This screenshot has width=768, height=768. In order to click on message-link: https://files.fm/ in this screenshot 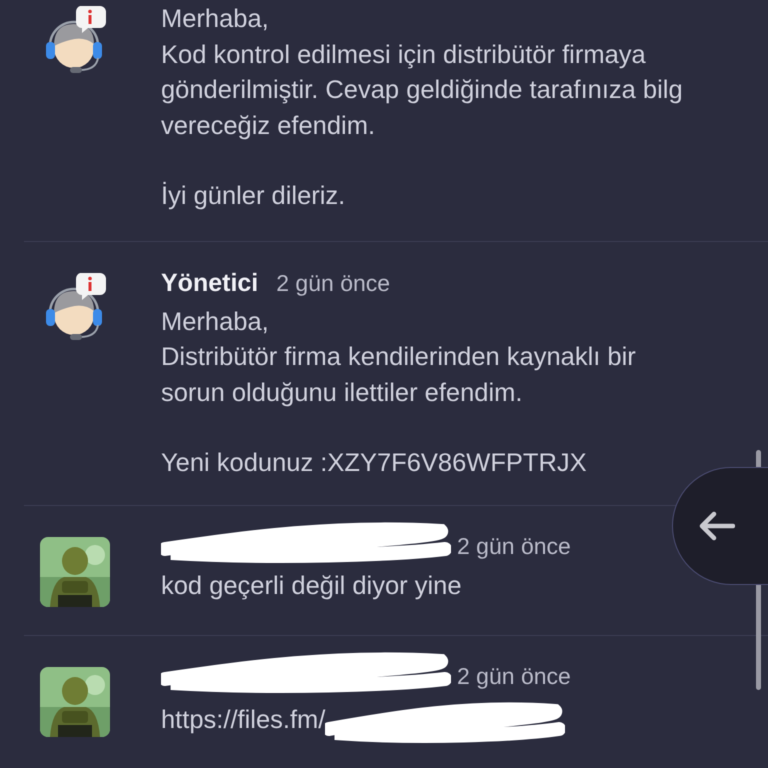, I will do `click(243, 720)`.